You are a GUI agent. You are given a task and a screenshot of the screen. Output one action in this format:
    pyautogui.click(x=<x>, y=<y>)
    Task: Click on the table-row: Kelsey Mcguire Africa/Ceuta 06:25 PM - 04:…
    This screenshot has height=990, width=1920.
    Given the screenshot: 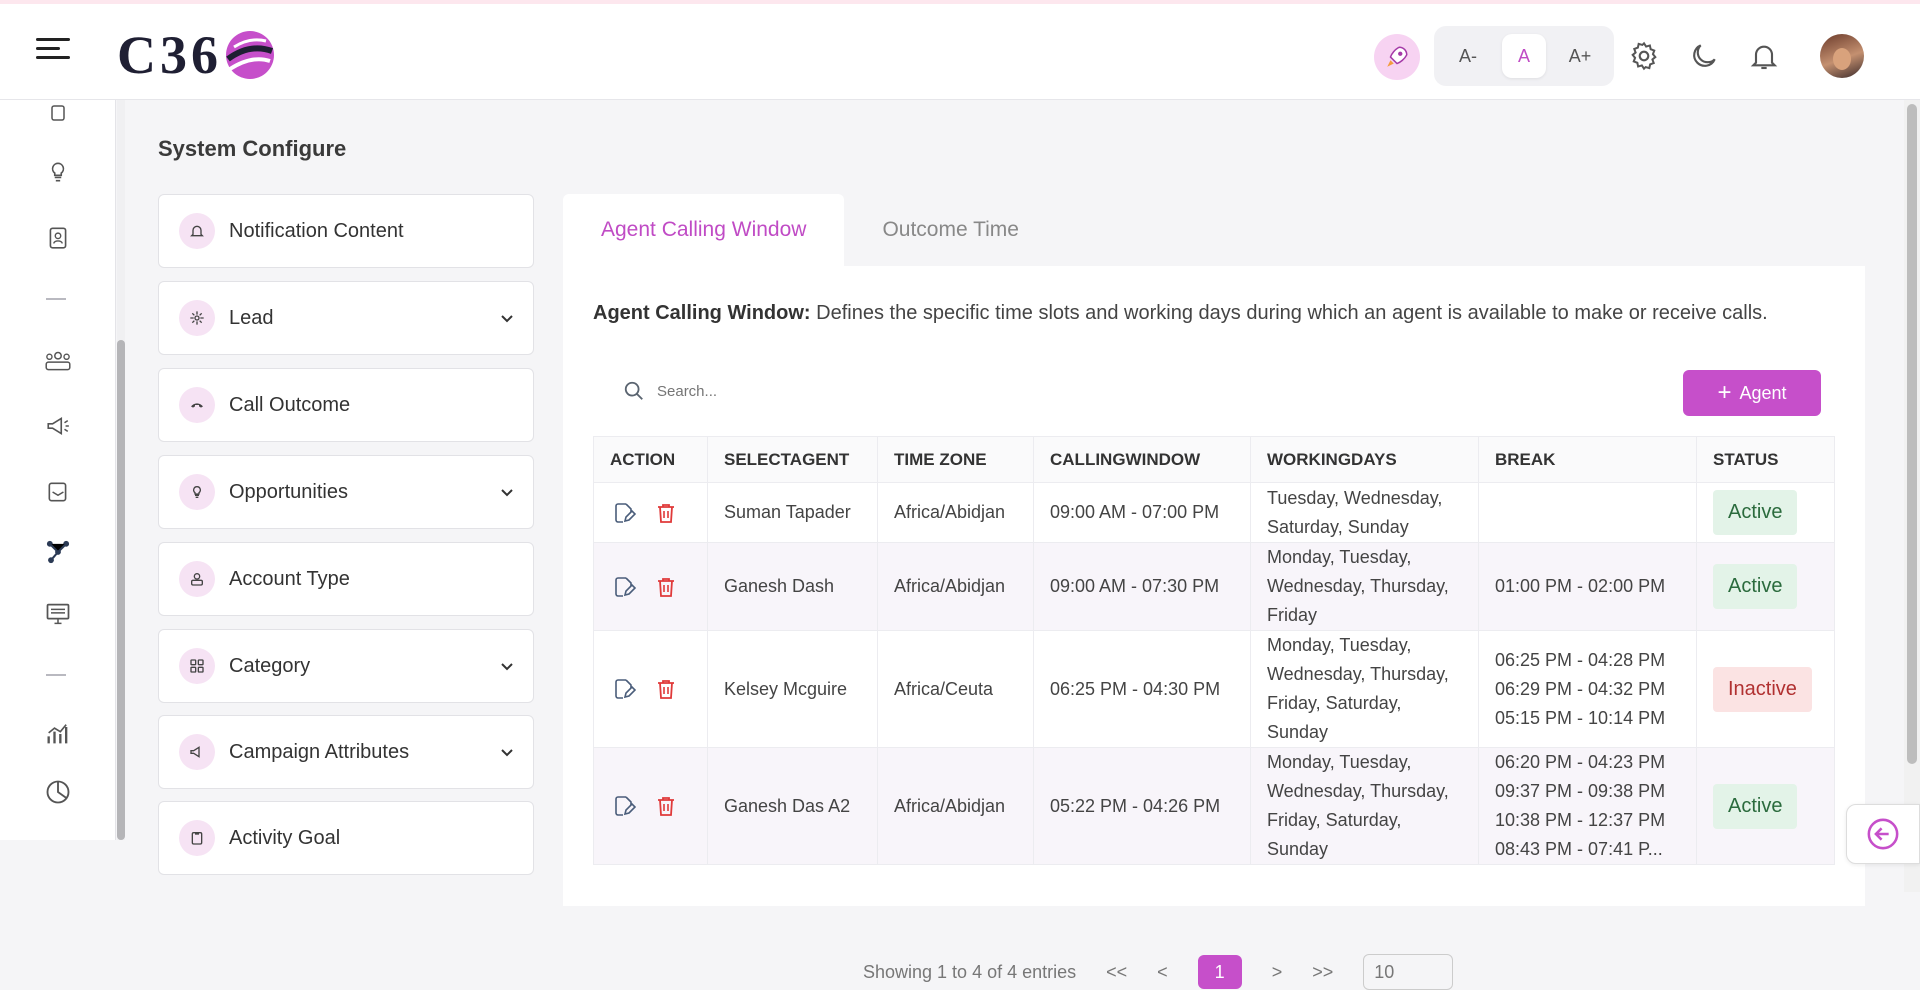 What is the action you would take?
    pyautogui.click(x=1214, y=689)
    